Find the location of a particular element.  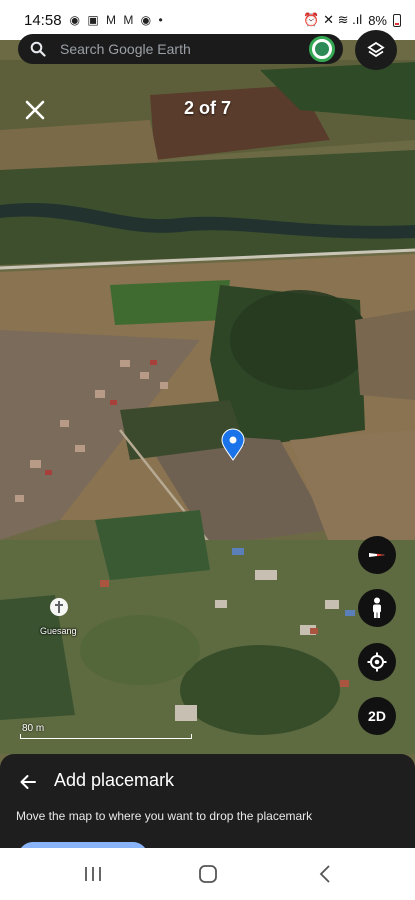

account-avatar is located at coordinates (322, 49).